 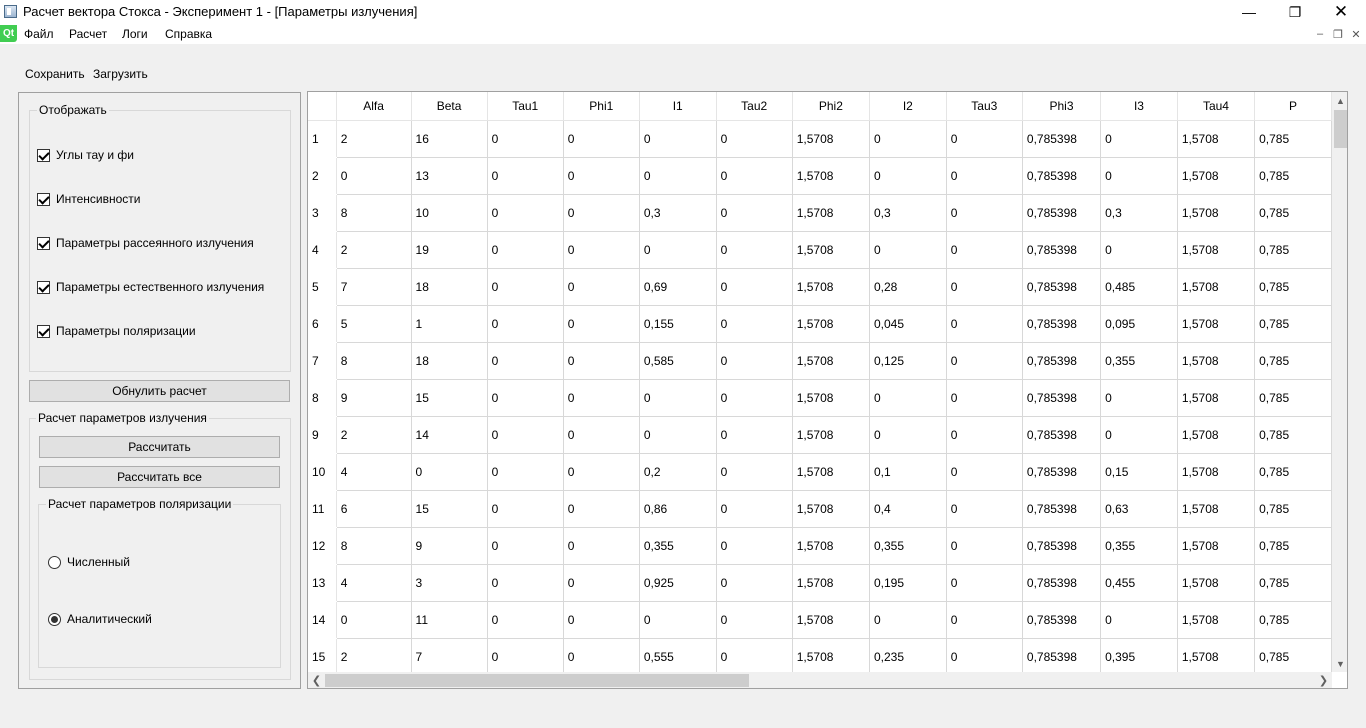 What do you see at coordinates (1323, 680) in the screenshot?
I see `scroll-right-arrow-icon: ❯` at bounding box center [1323, 680].